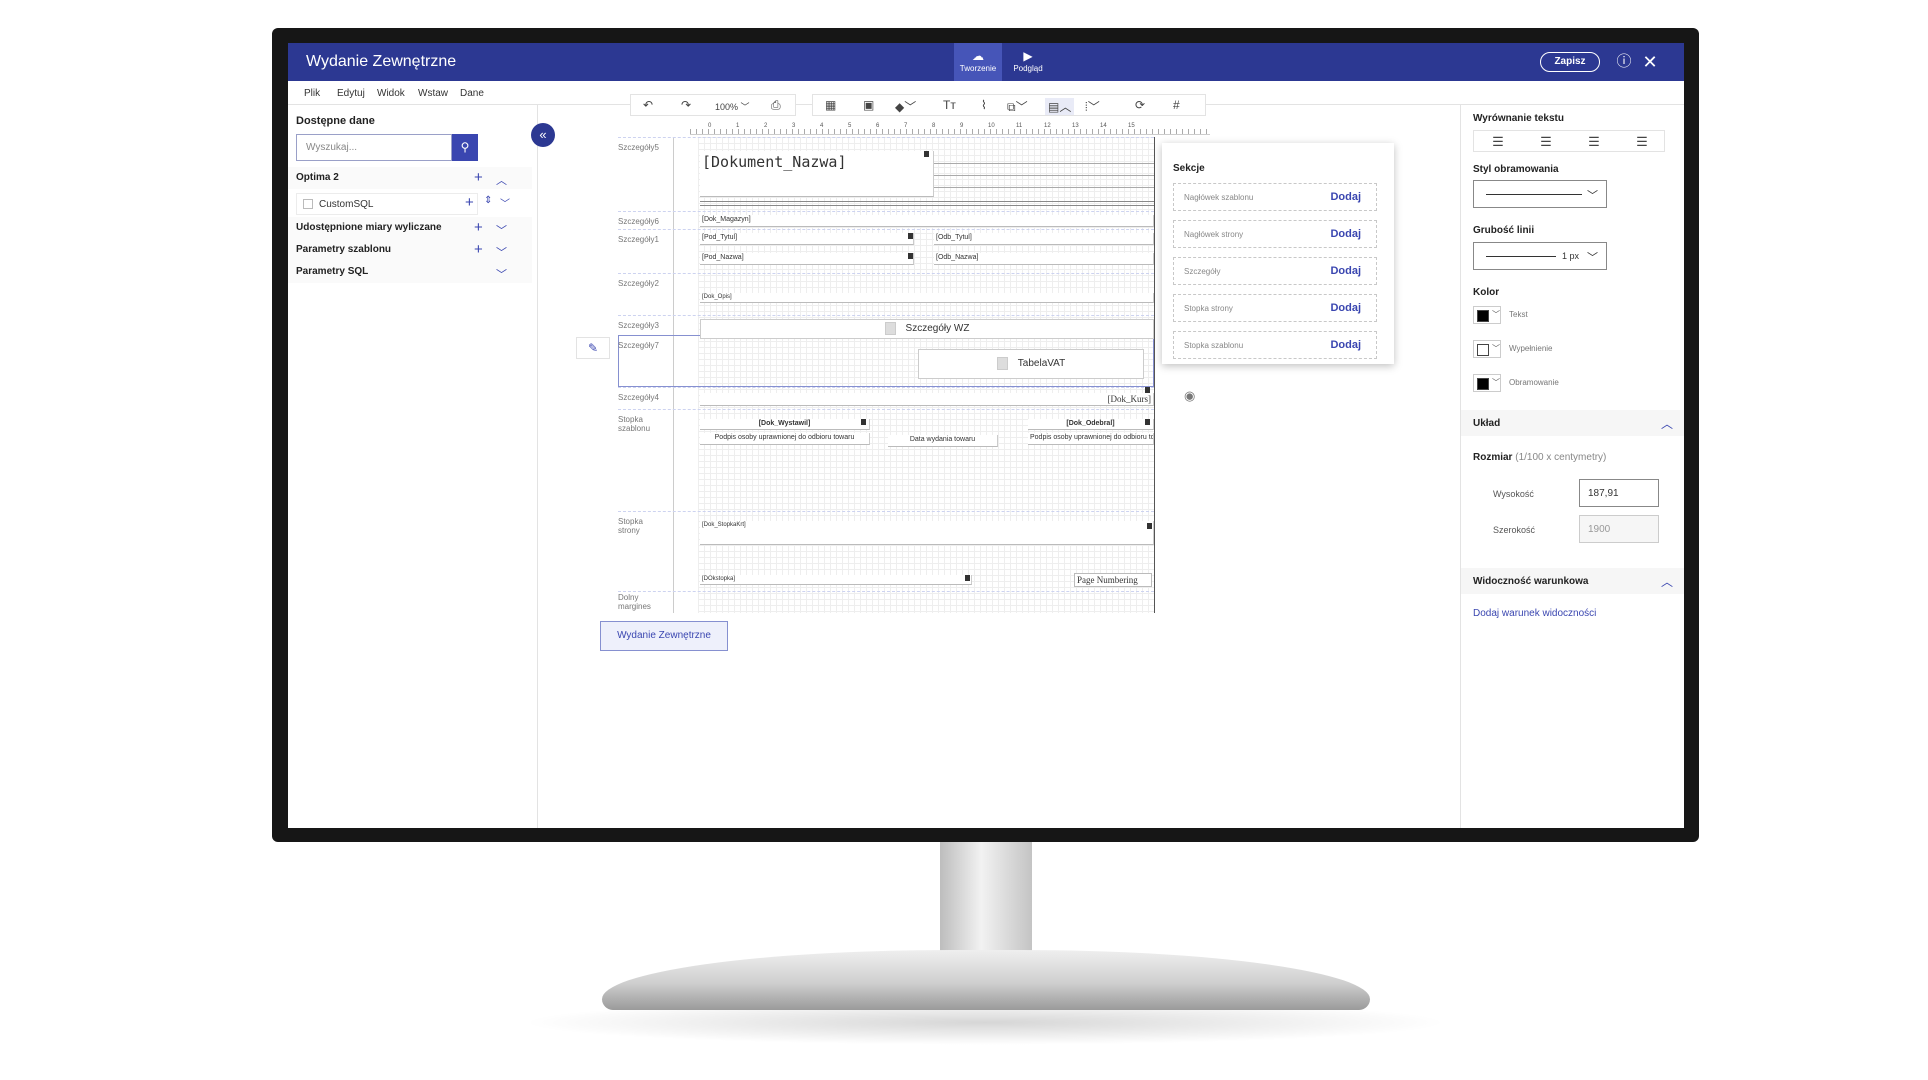 This screenshot has height=1080, width=1928. I want to click on layers-icon: ⧉﹀, so click(1017, 106).